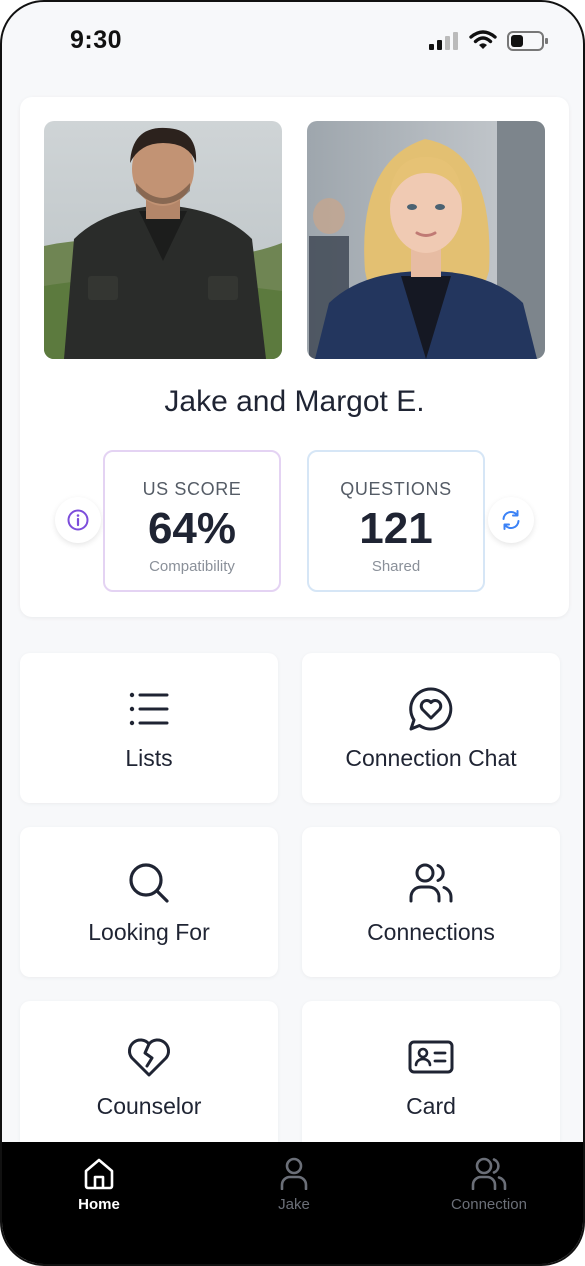 The image size is (585, 1266). I want to click on questions-box: QUESTIONS 121 Shared, so click(396, 521).